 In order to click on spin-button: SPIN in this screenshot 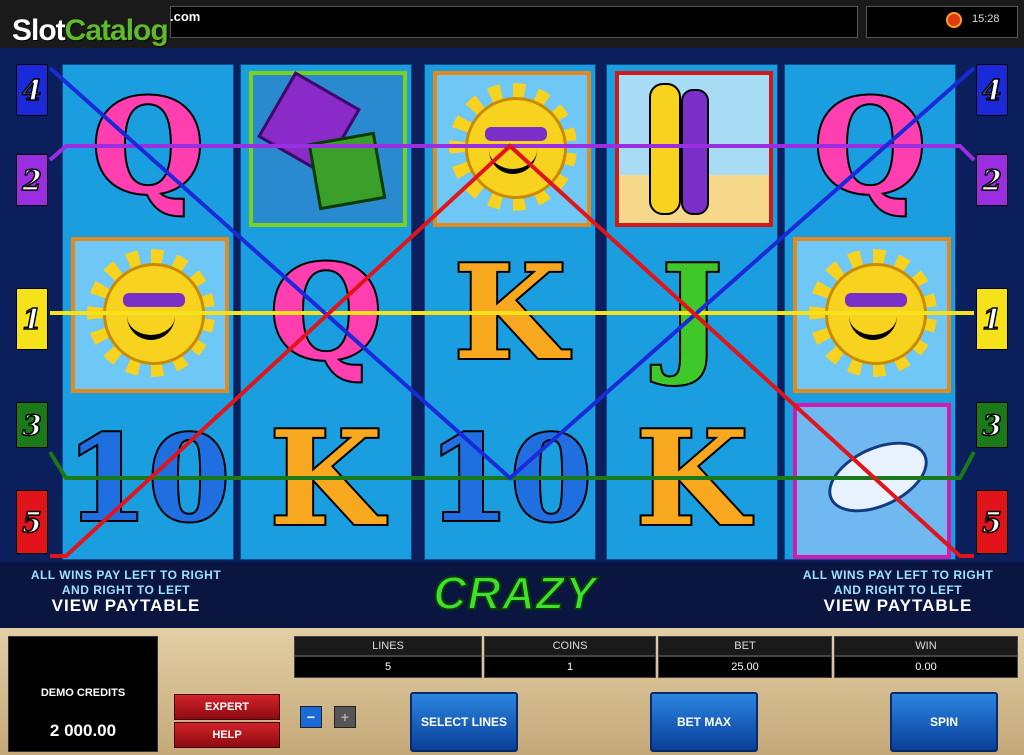, I will do `click(944, 722)`.